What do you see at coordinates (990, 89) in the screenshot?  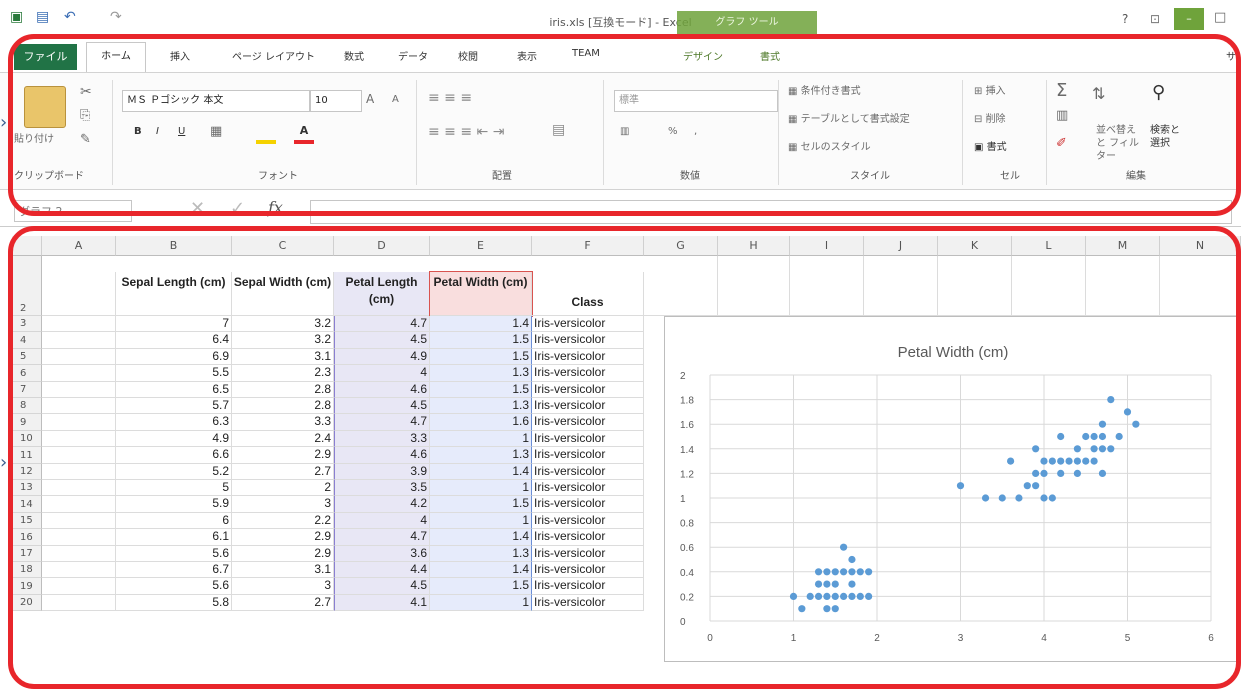 I see `insert-cells-button: ⊞ 挿入` at bounding box center [990, 89].